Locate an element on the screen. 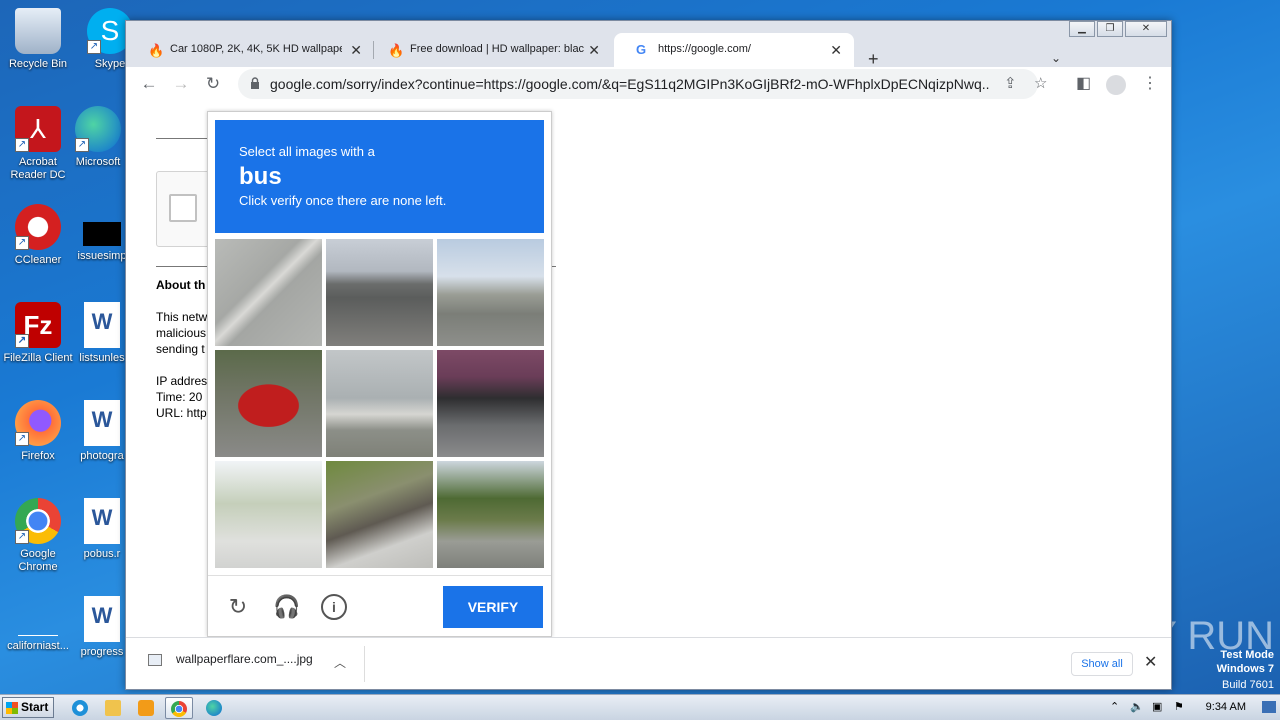 This screenshot has height=720, width=1280. menu-kebab-icon: ⋮ is located at coordinates (1150, 83).